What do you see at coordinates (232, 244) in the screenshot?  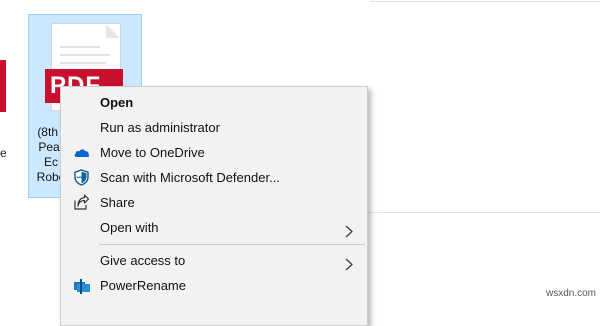 I see `menu-separator` at bounding box center [232, 244].